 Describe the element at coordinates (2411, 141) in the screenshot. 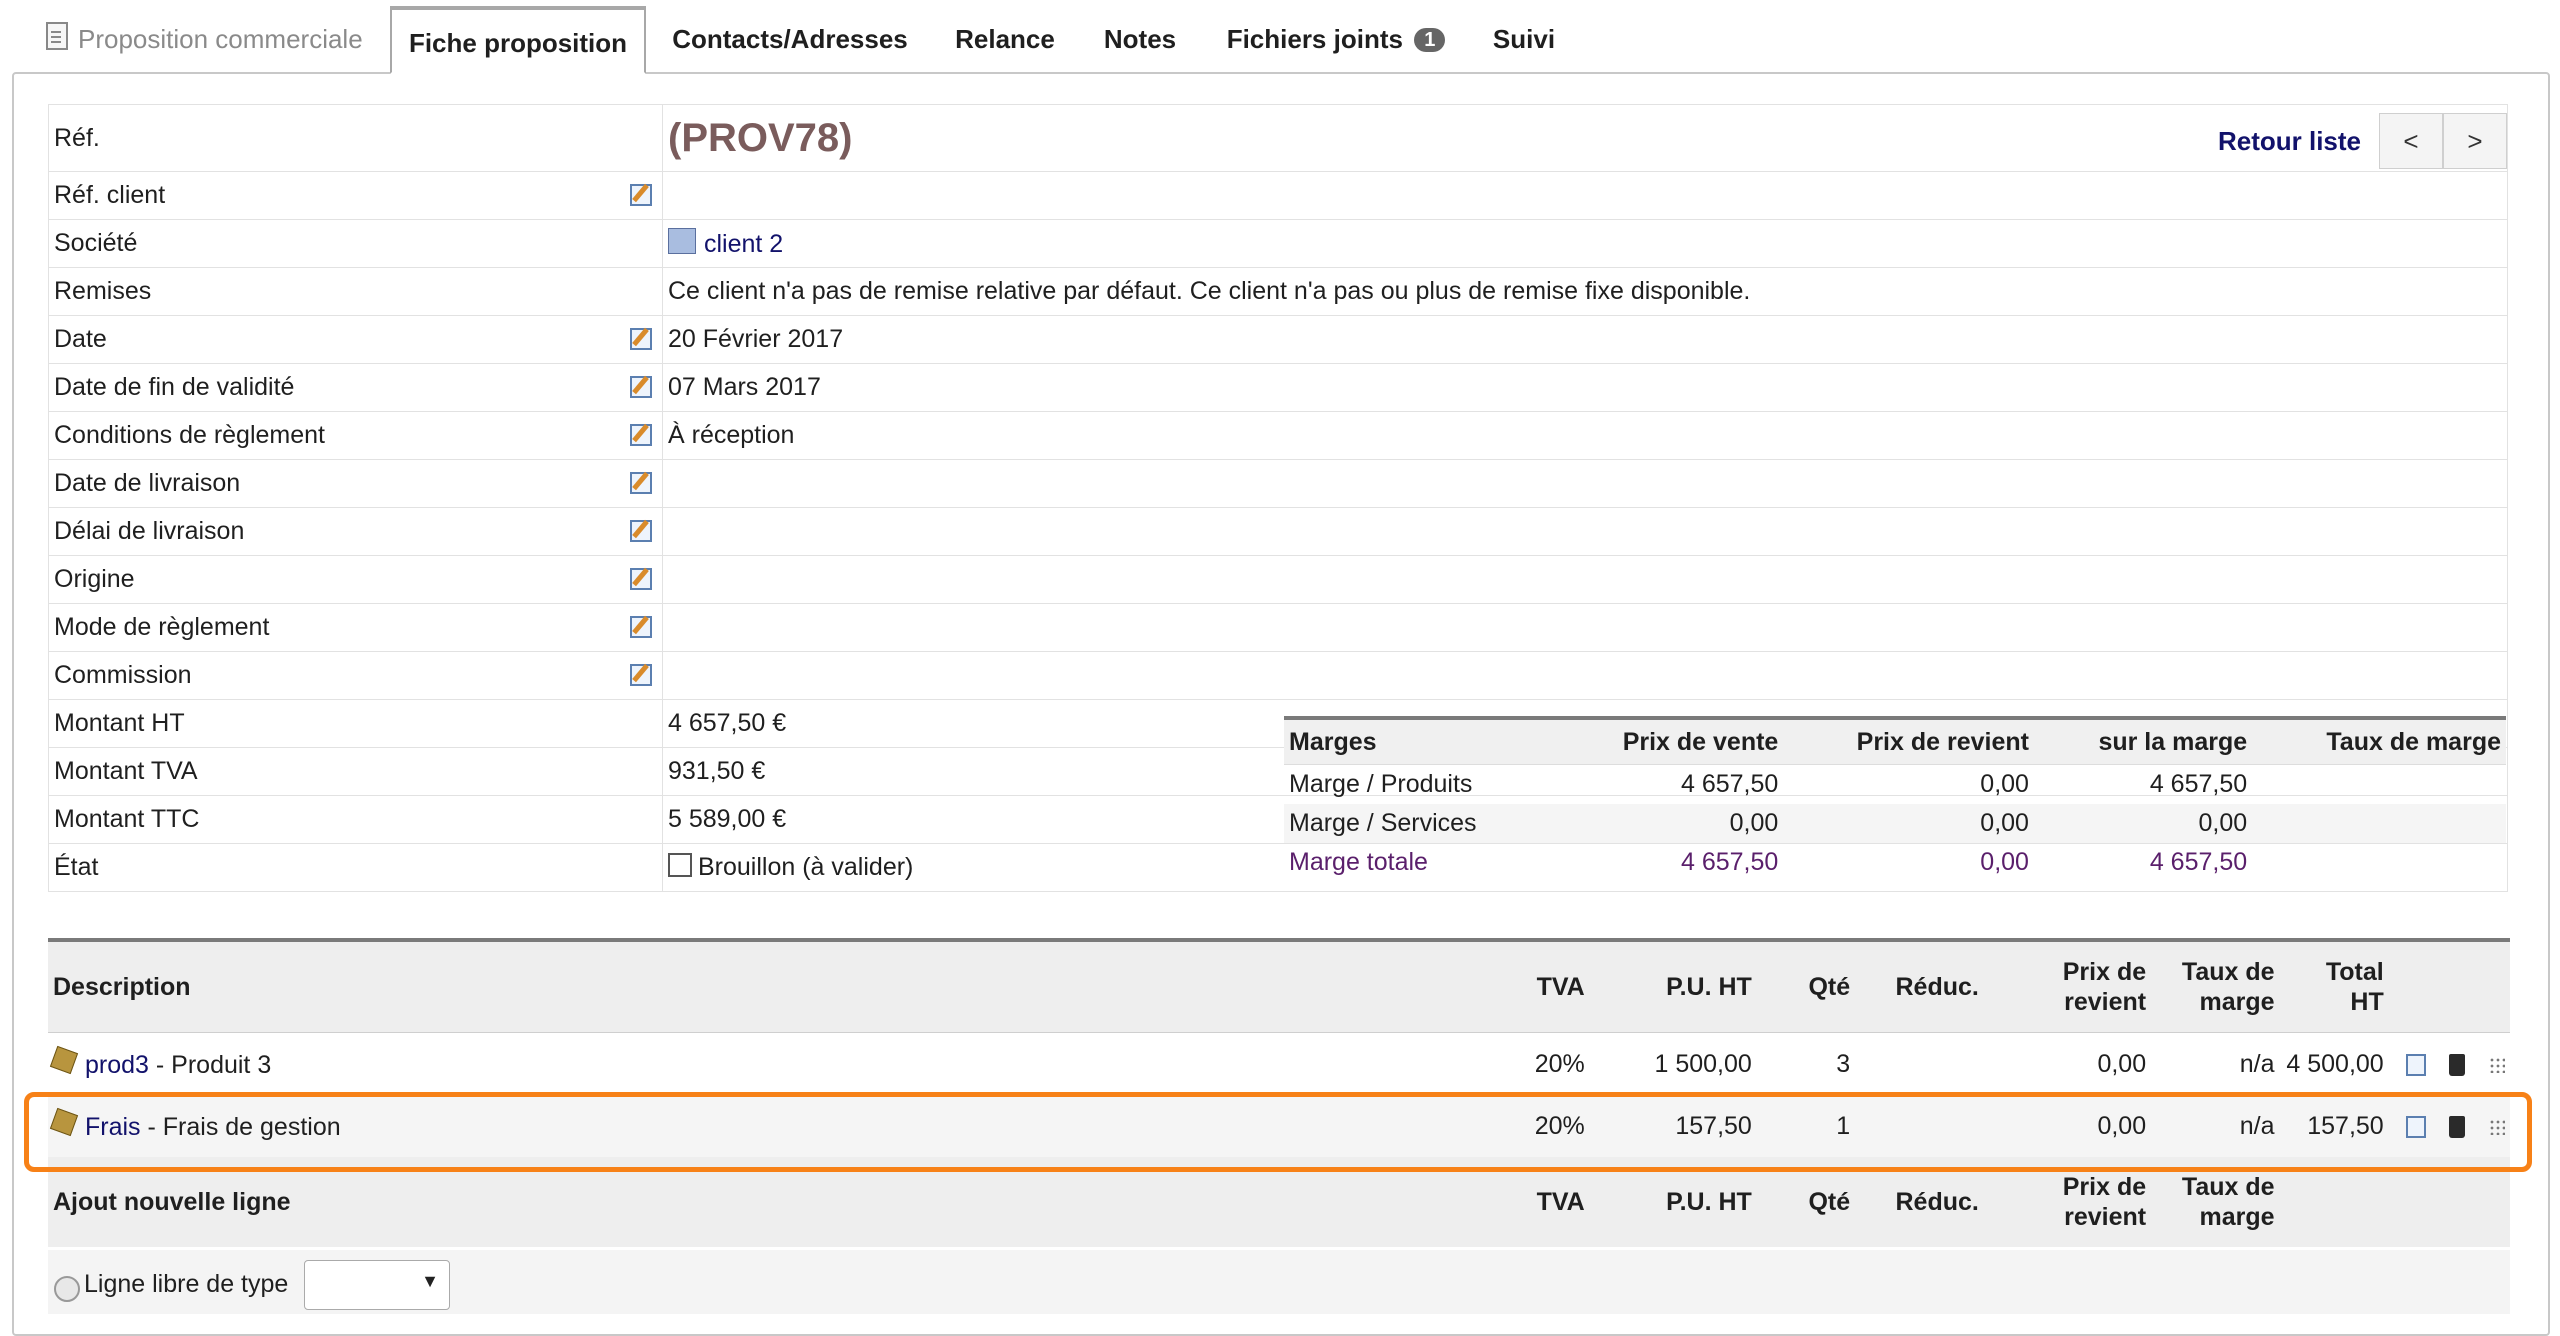

I see `prev-record-button: <` at that location.